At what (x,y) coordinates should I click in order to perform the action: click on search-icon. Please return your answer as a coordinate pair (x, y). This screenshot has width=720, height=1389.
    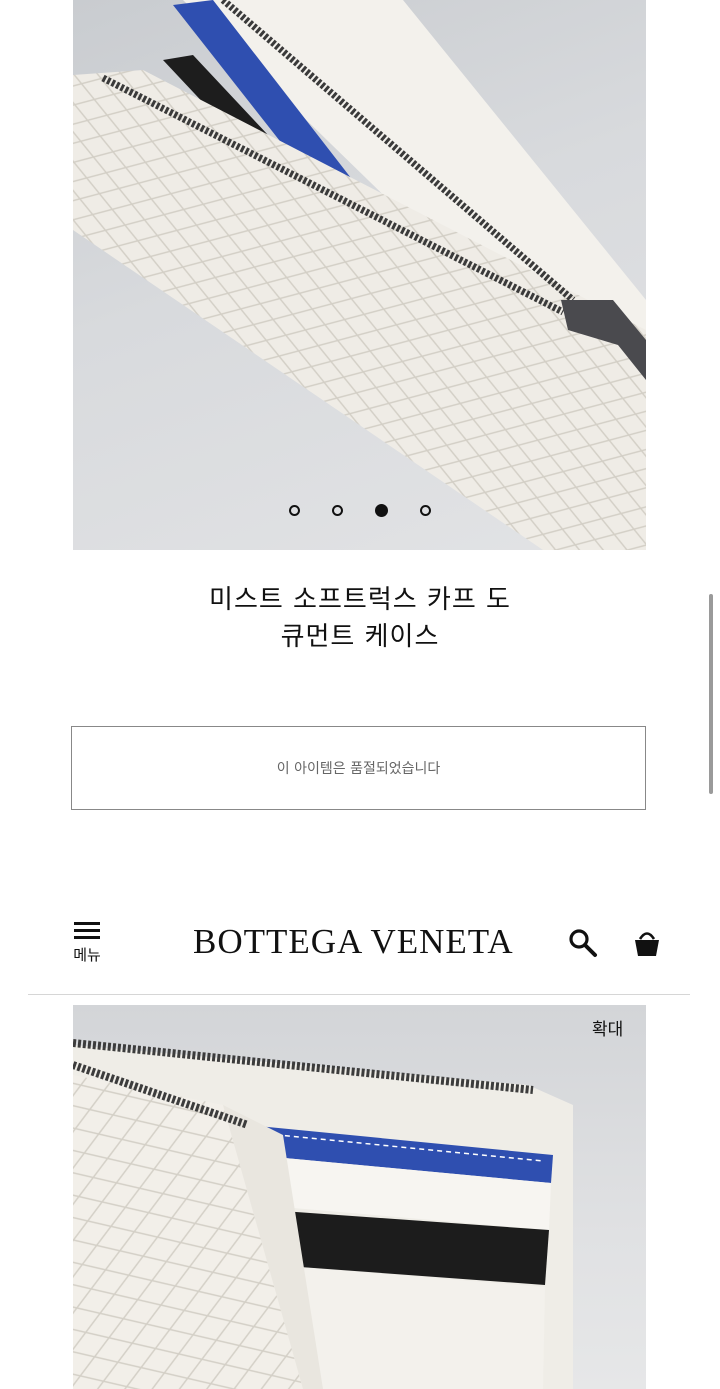
    Looking at the image, I should click on (583, 943).